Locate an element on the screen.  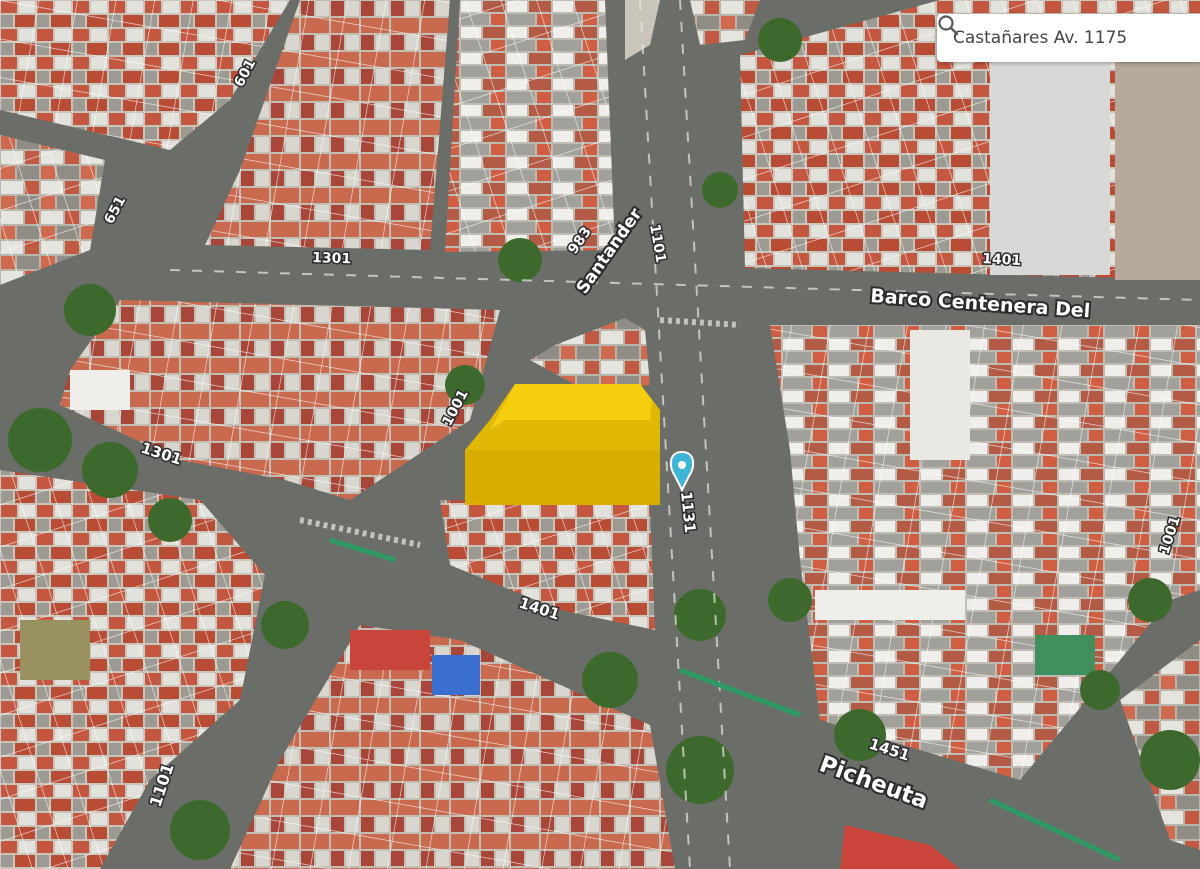
search-box is located at coordinates (1068, 38).